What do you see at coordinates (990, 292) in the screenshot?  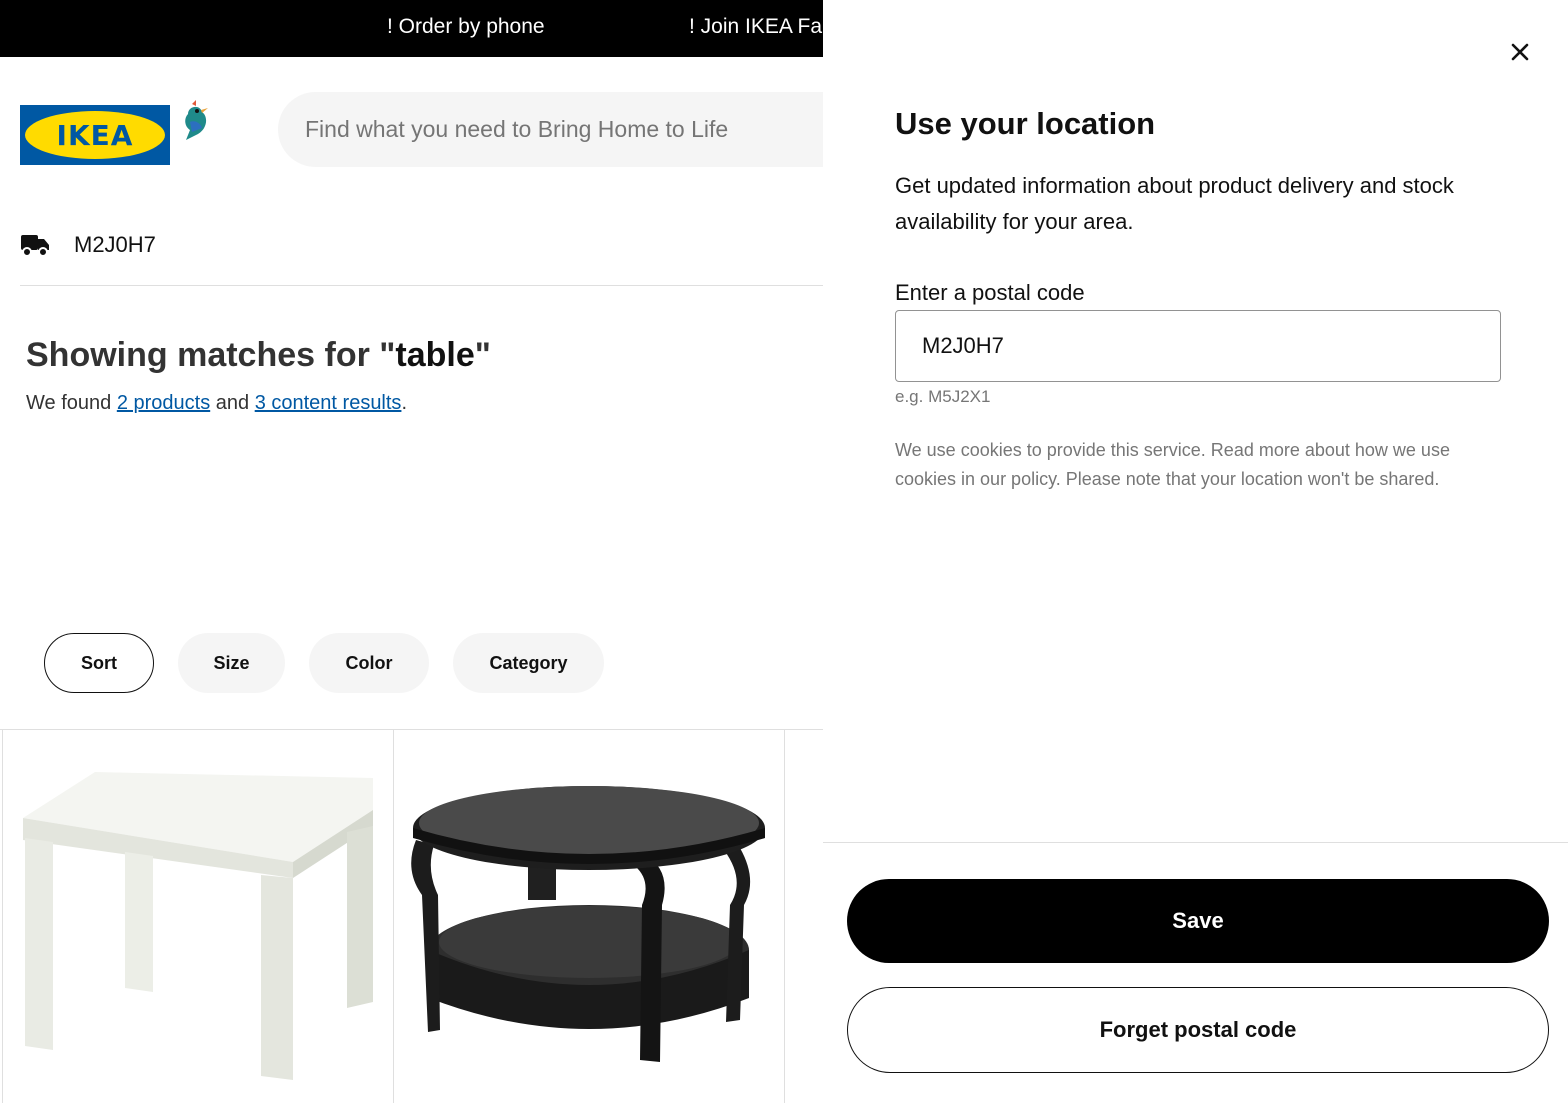 I see `postal-code-label: Enter a postal code` at bounding box center [990, 292].